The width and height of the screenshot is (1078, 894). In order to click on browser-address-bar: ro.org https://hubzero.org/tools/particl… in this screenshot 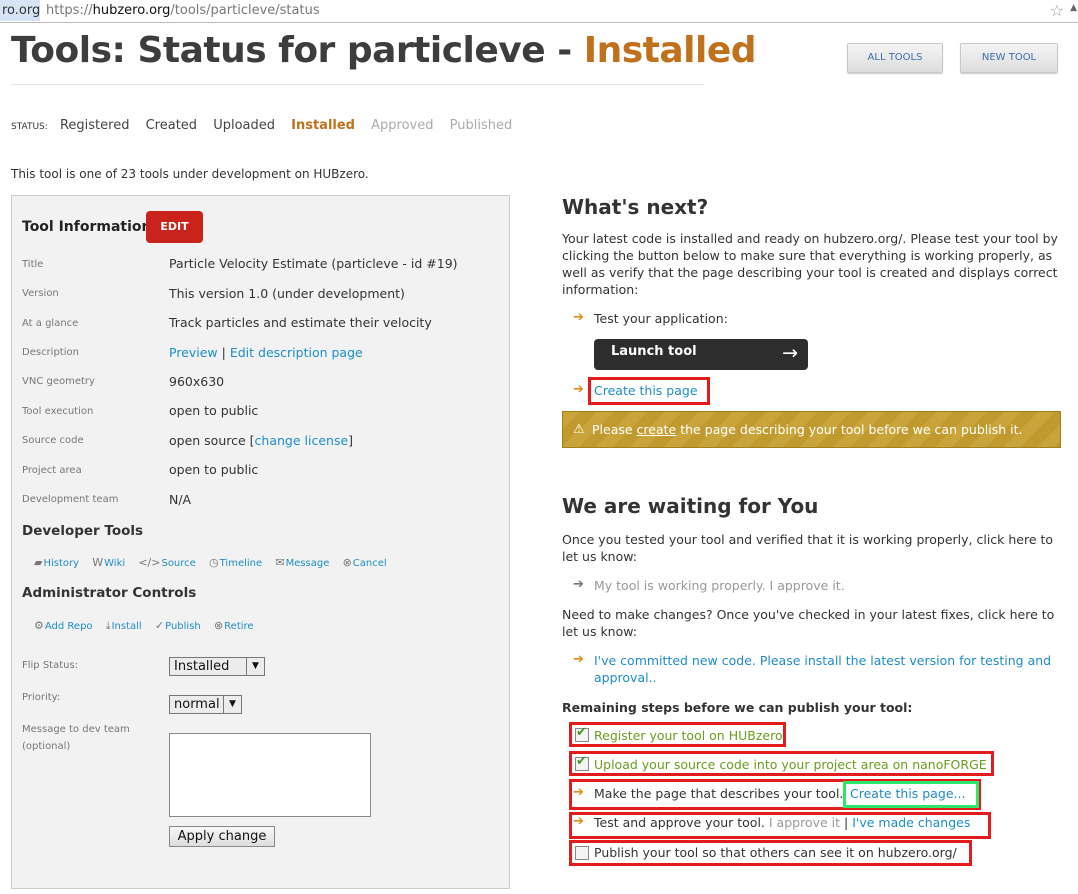, I will do `click(539, 11)`.